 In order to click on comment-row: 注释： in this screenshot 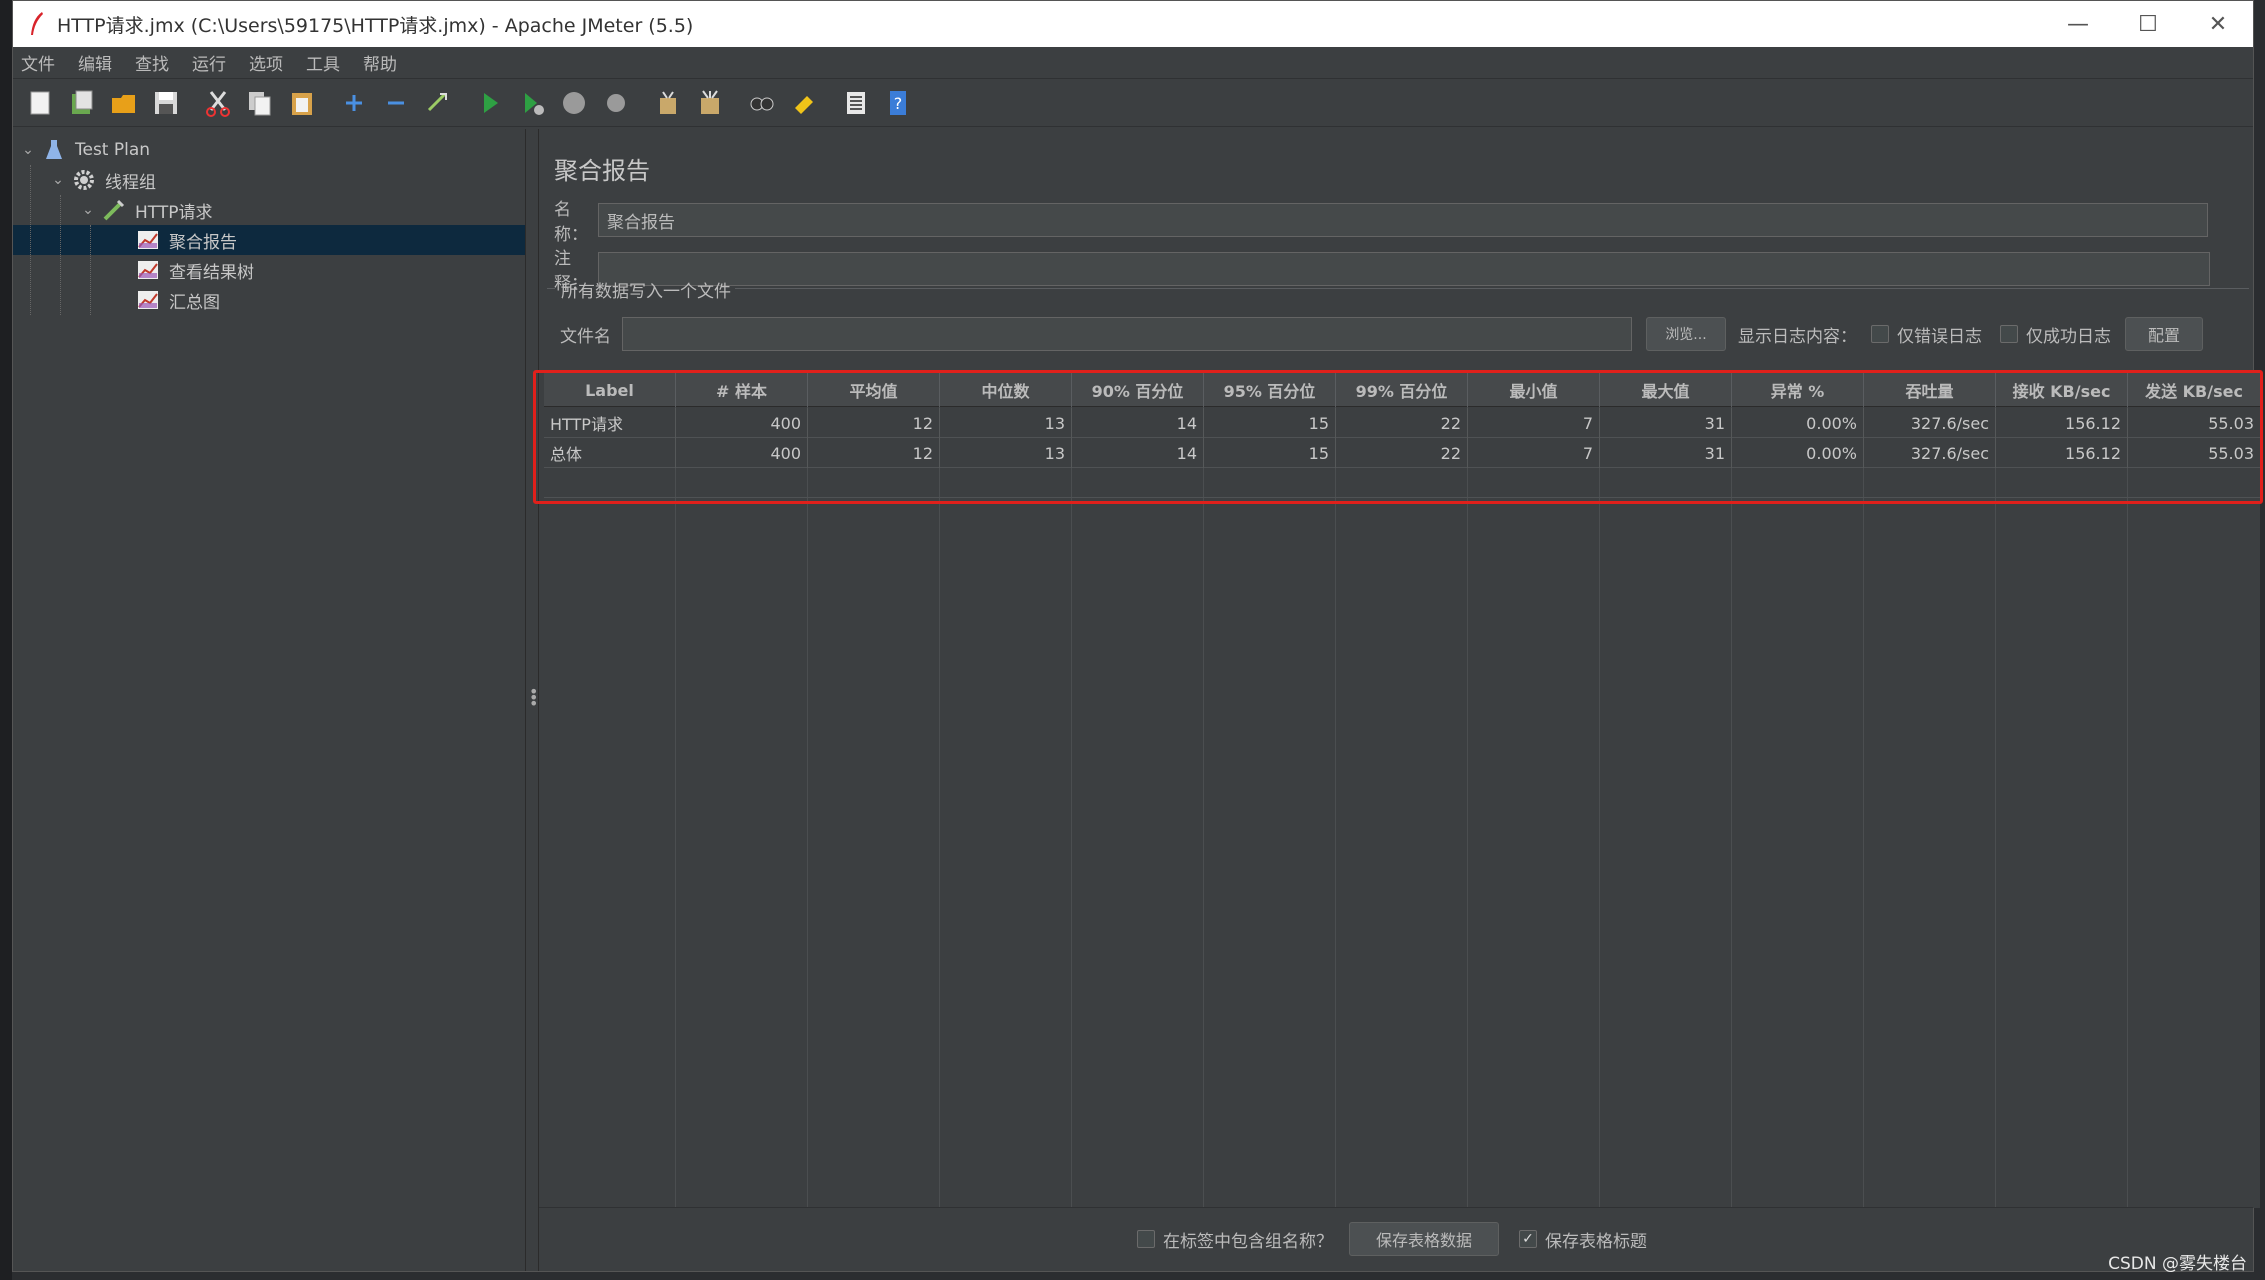, I will do `click(1382, 269)`.